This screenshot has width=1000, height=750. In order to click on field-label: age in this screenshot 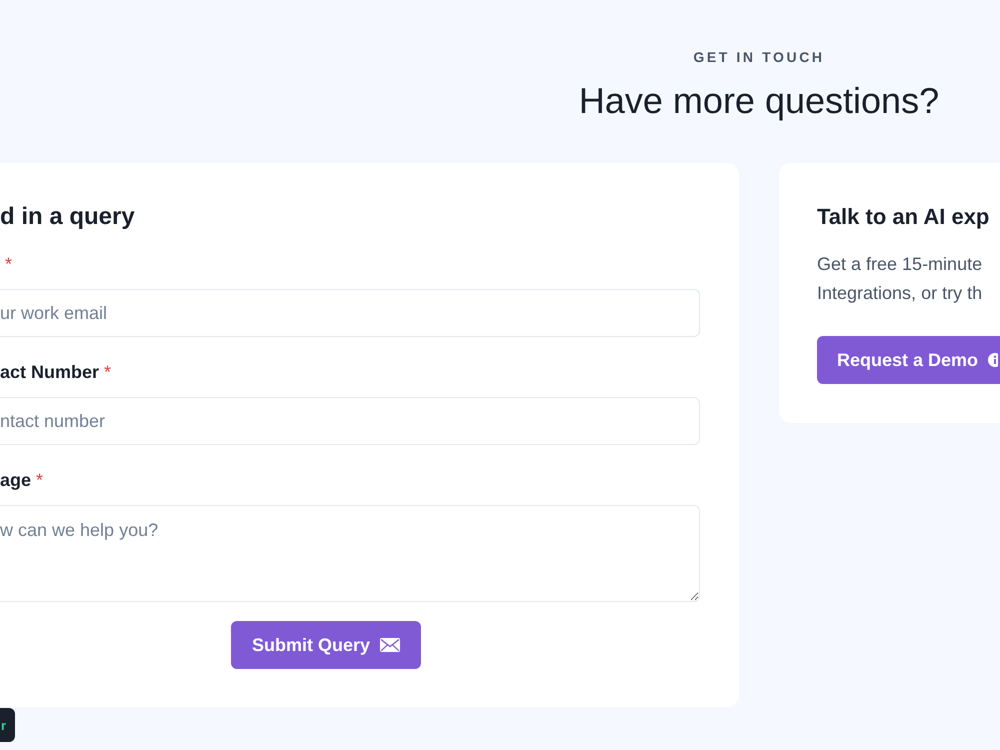, I will do `click(16, 480)`.